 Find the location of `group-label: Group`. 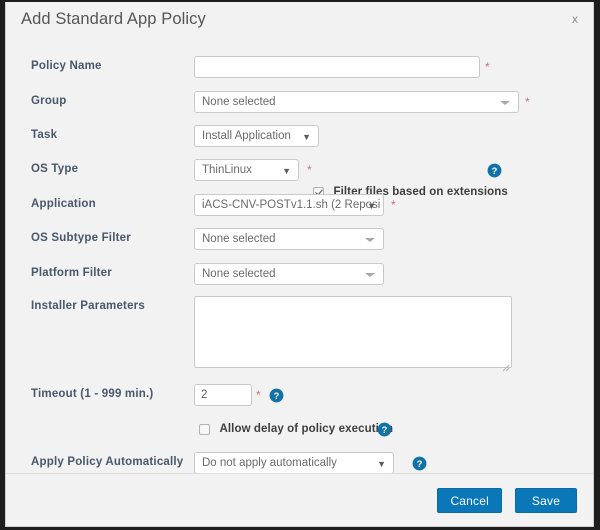

group-label: Group is located at coordinates (49, 101).